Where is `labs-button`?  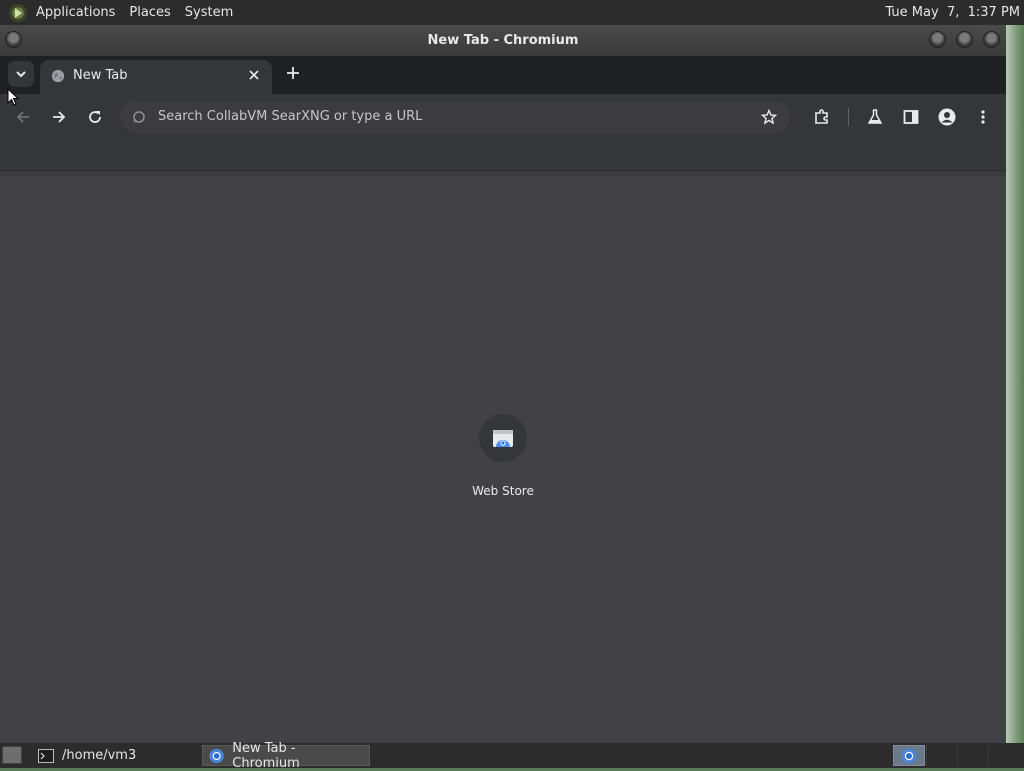 labs-button is located at coordinates (875, 117).